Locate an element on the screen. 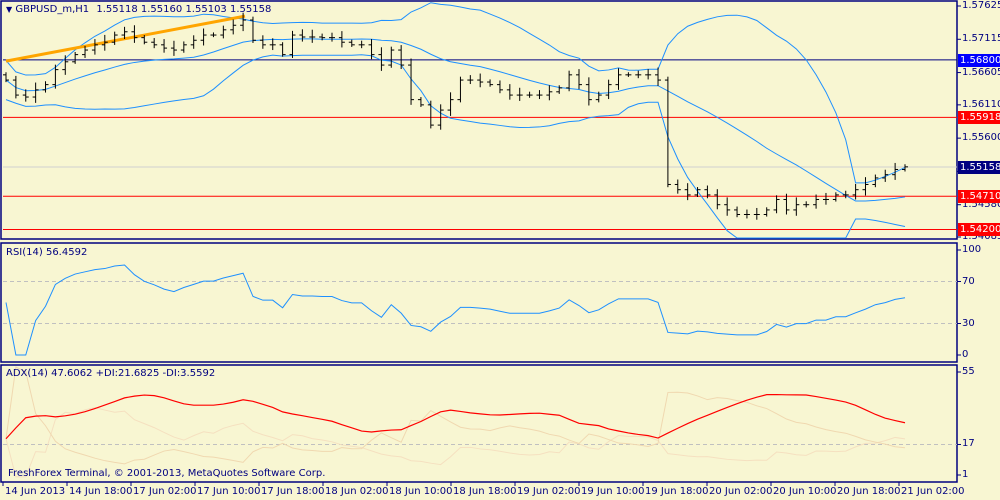 The width and height of the screenshot is (1000, 500). ohlc-open: 1.55118 is located at coordinates (117, 9).